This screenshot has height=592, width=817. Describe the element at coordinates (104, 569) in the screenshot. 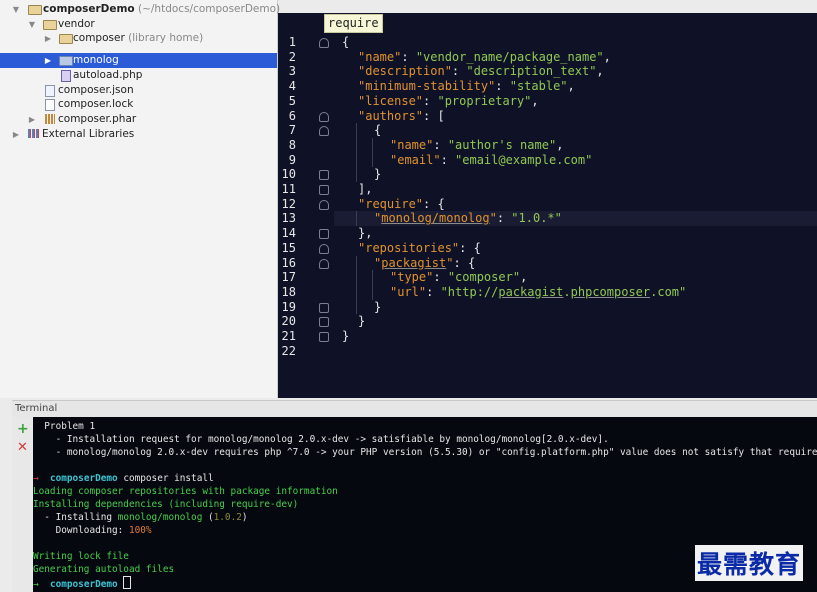

I see `terminal-line: Generating autoload files` at that location.